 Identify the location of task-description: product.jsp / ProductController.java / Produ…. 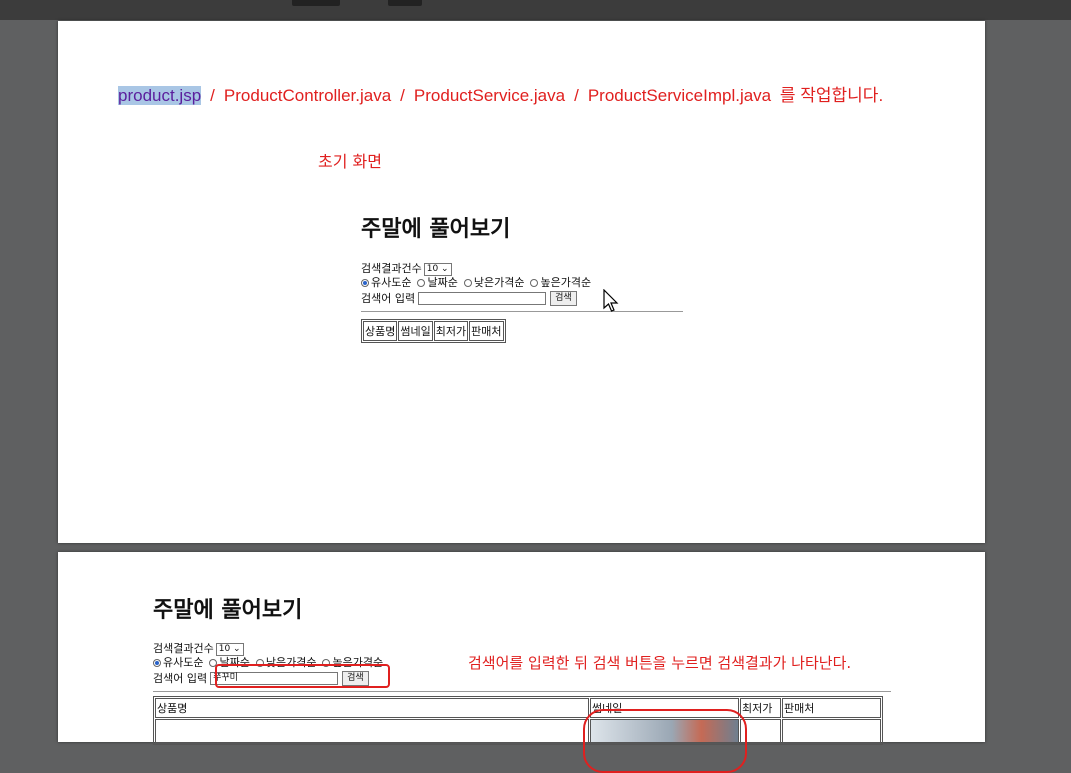
(500, 93).